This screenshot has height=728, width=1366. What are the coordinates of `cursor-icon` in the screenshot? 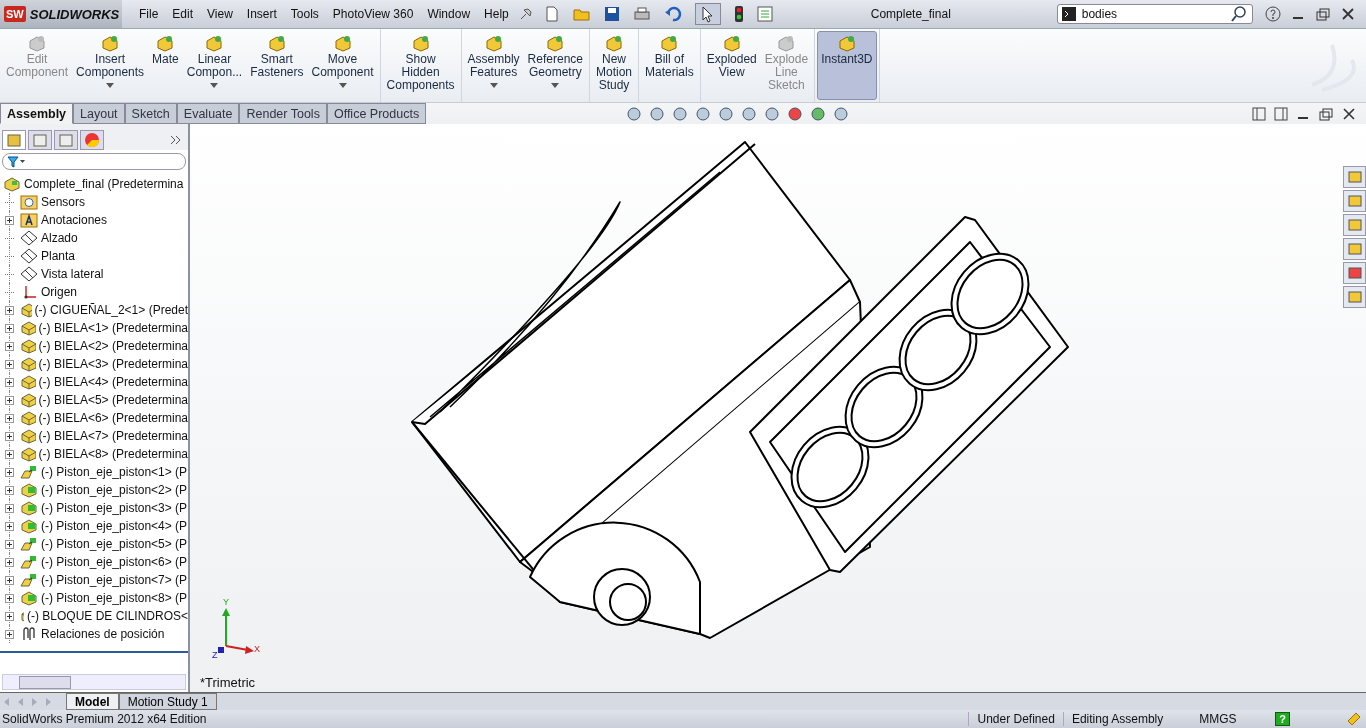 It's located at (707, 14).